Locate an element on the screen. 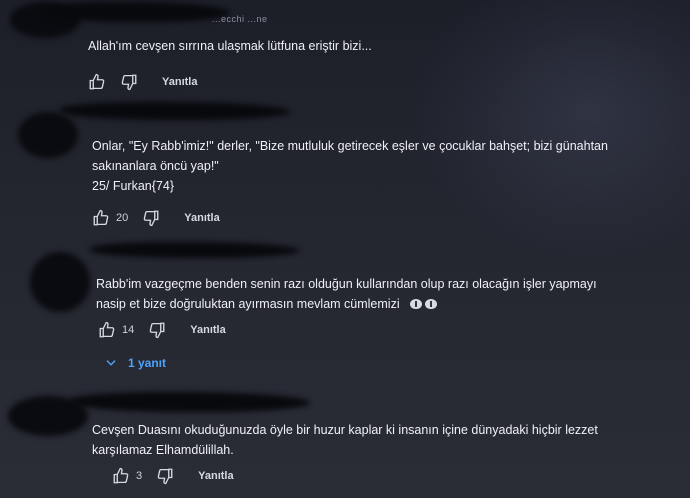  view-replies-button: 1 yanıt is located at coordinates (135, 363).